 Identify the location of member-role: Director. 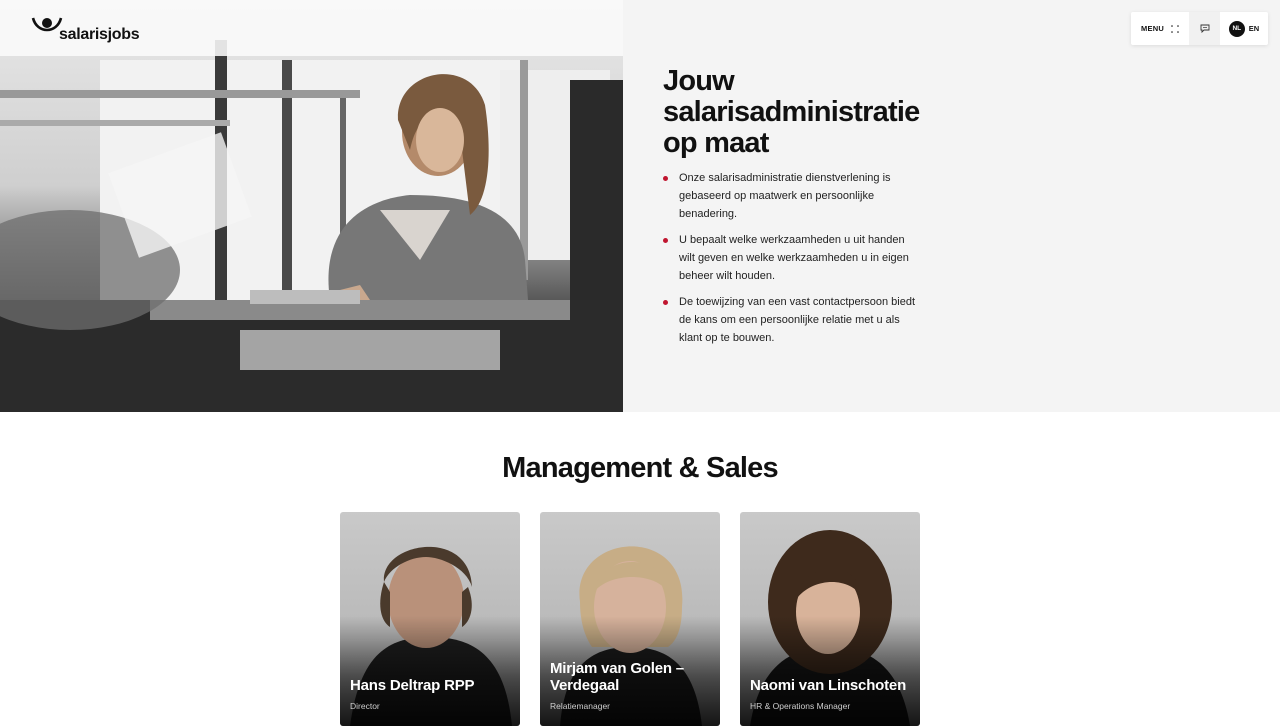
(365, 706).